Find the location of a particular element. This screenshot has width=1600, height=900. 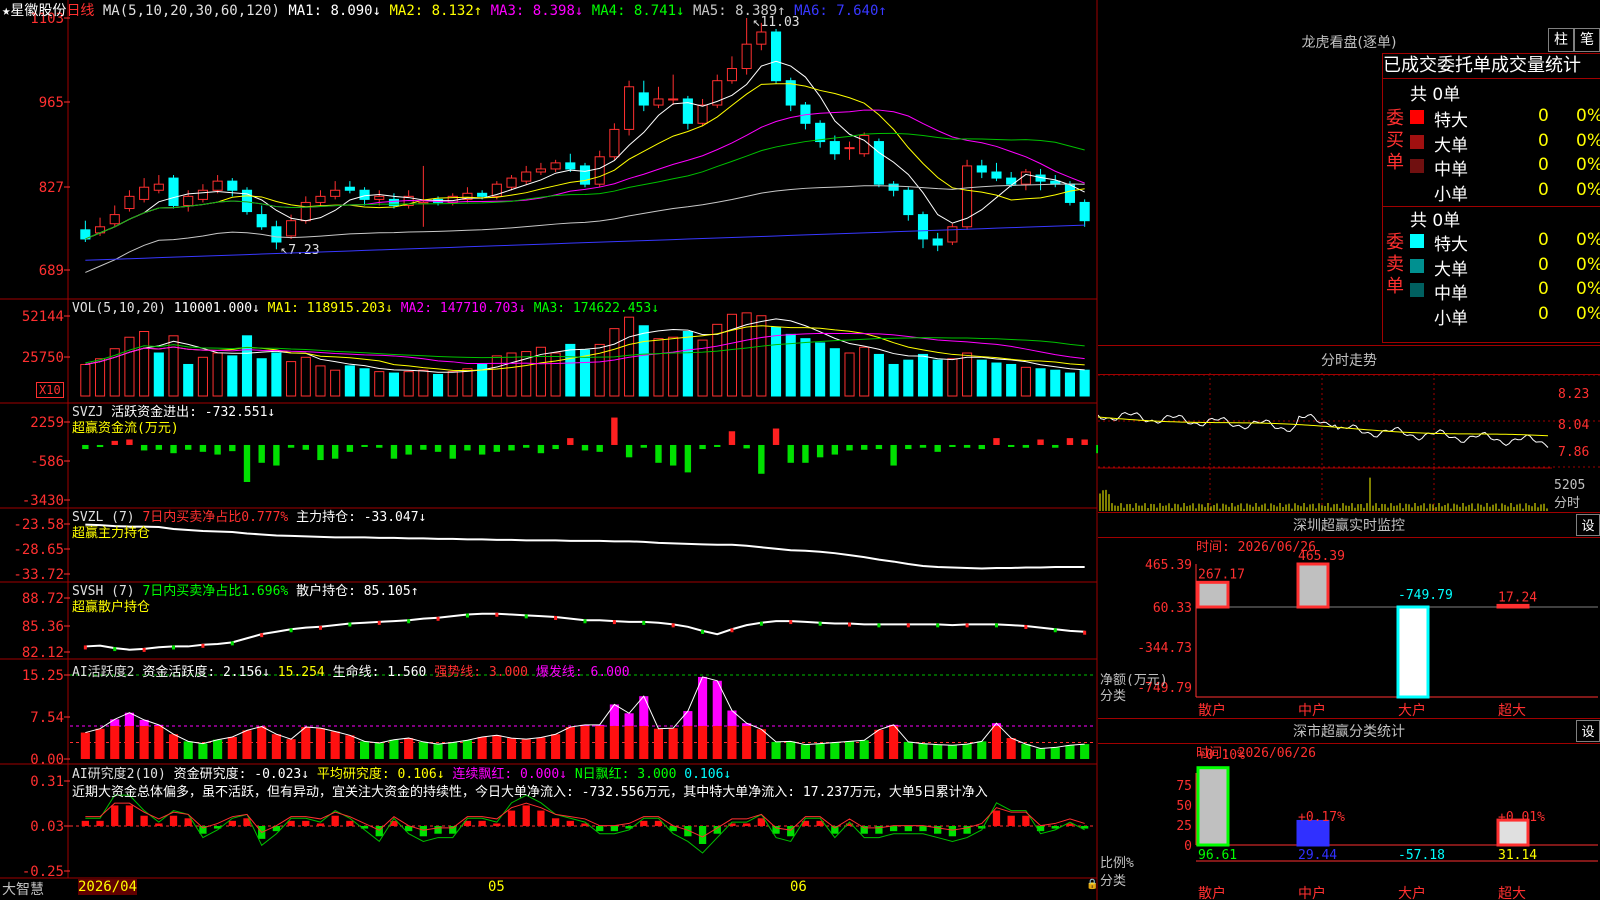

sz-classify-title: 深市超赢分类统计 is located at coordinates (1349, 732).